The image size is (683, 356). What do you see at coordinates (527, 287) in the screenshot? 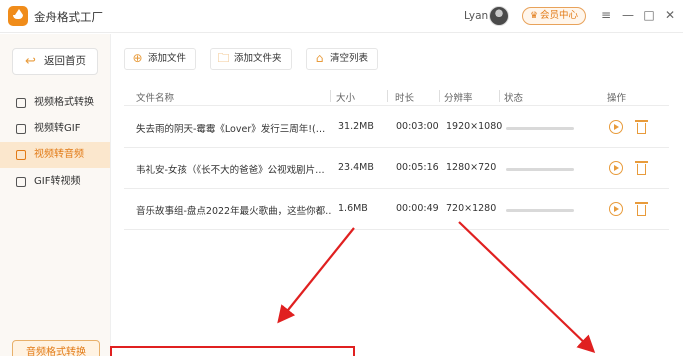
I see `annotation-arrow-right` at bounding box center [527, 287].